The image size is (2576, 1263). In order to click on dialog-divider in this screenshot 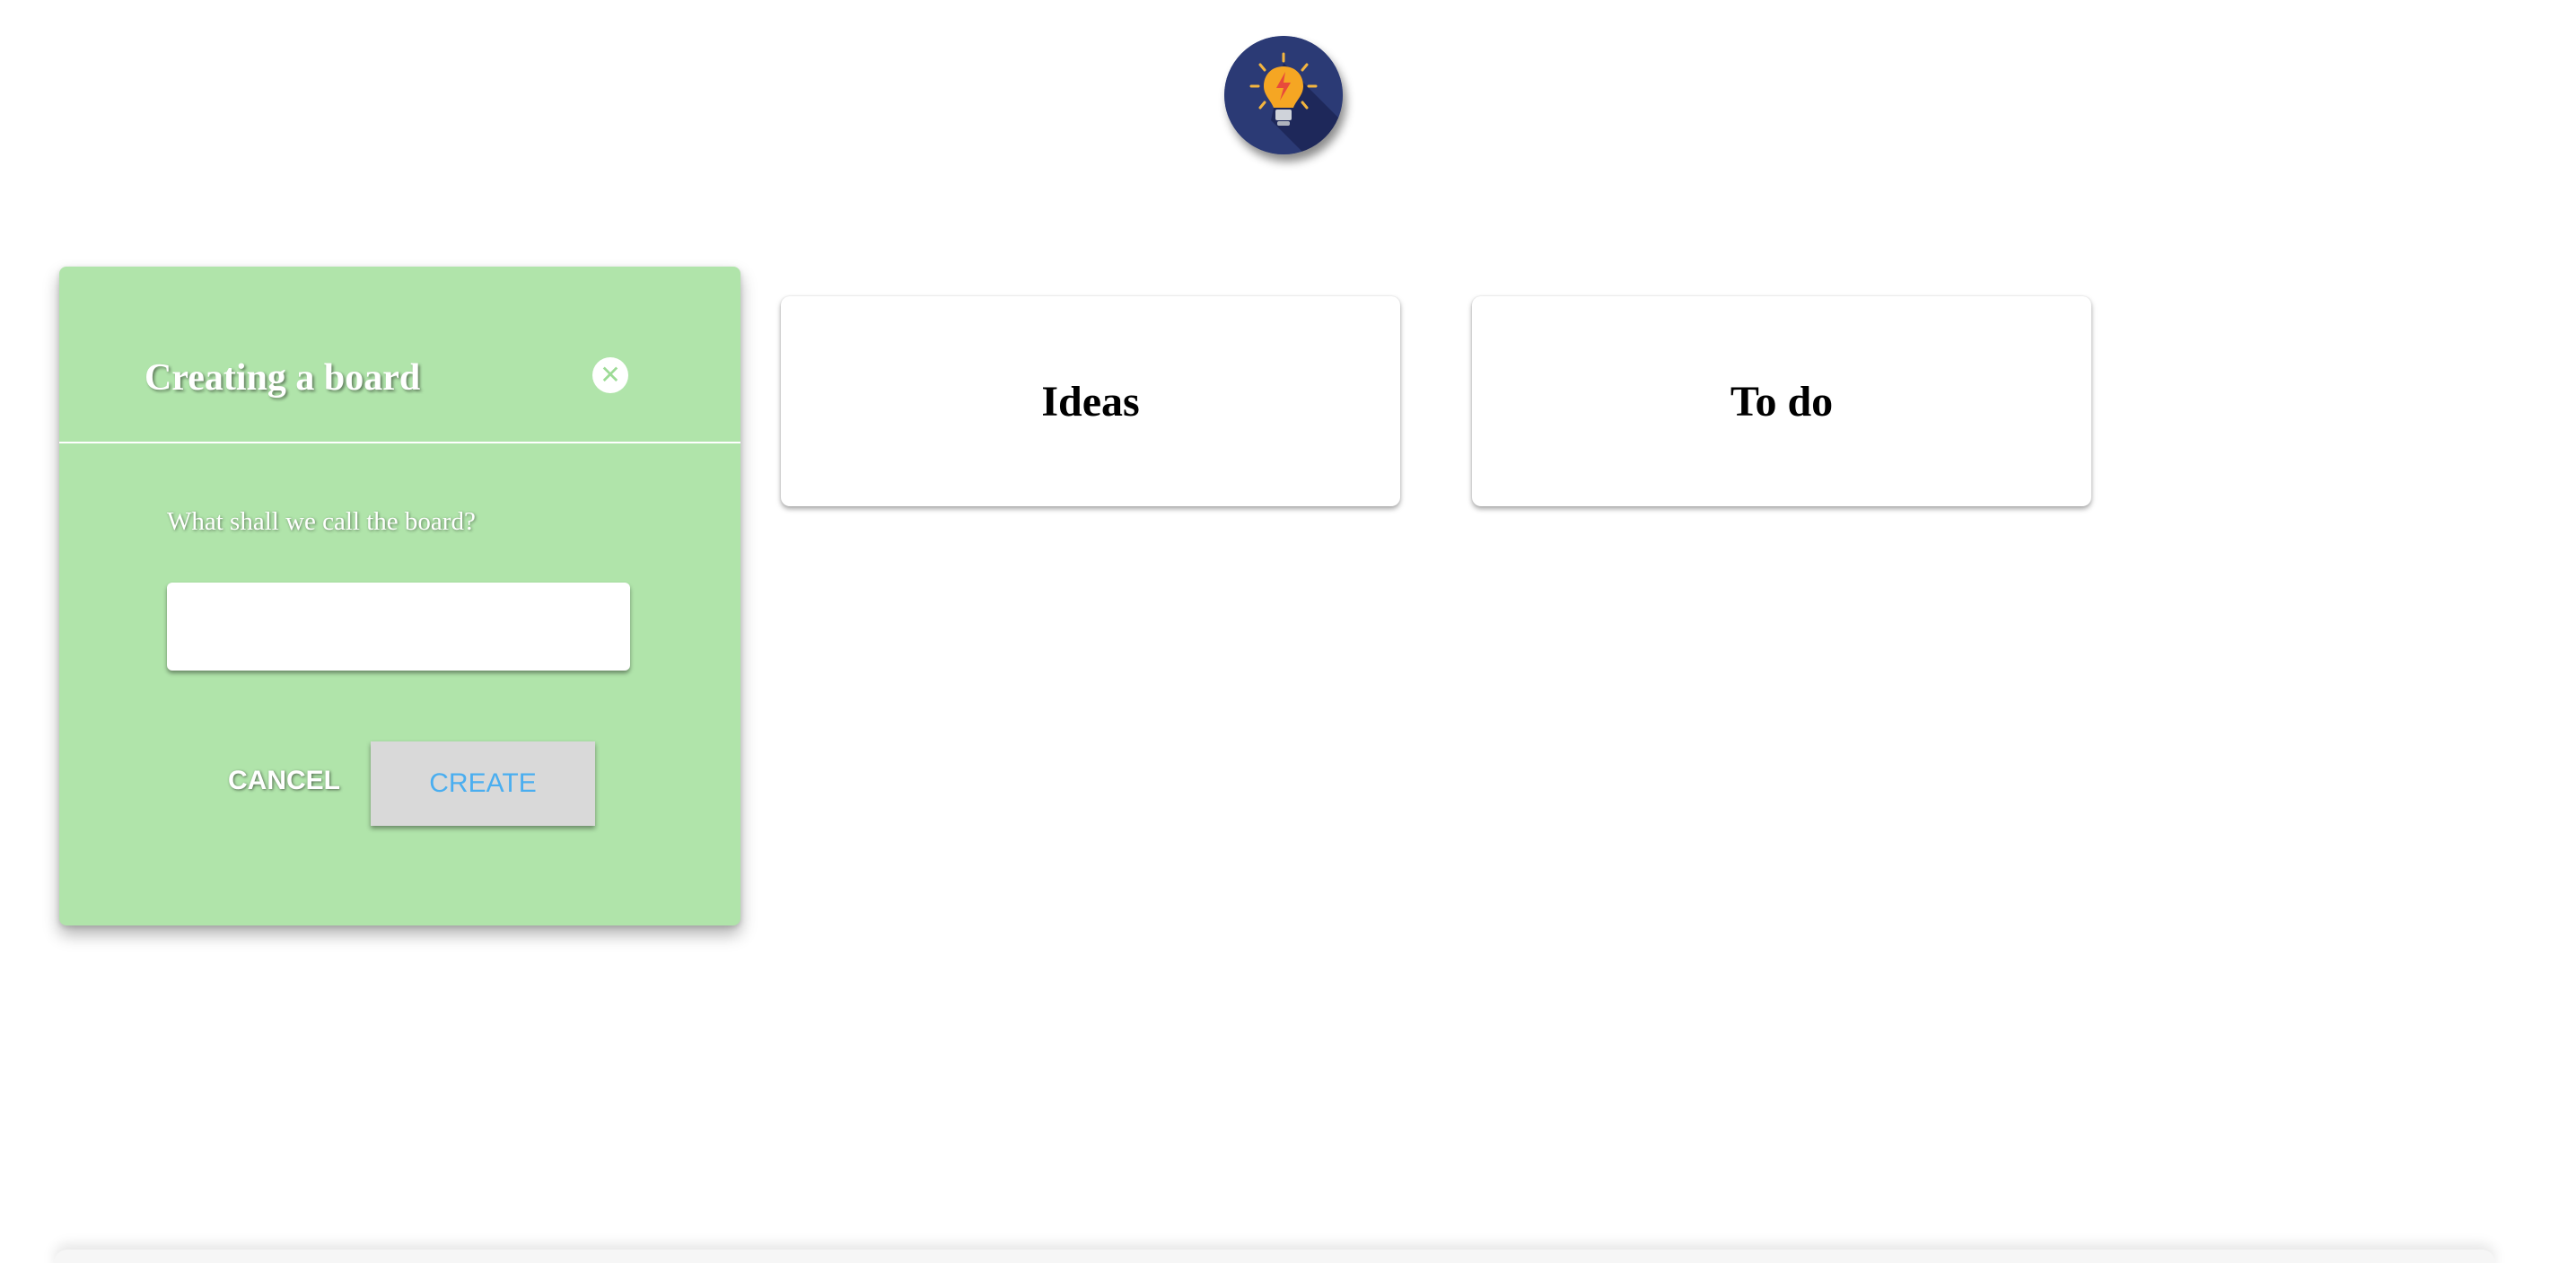, I will do `click(399, 442)`.